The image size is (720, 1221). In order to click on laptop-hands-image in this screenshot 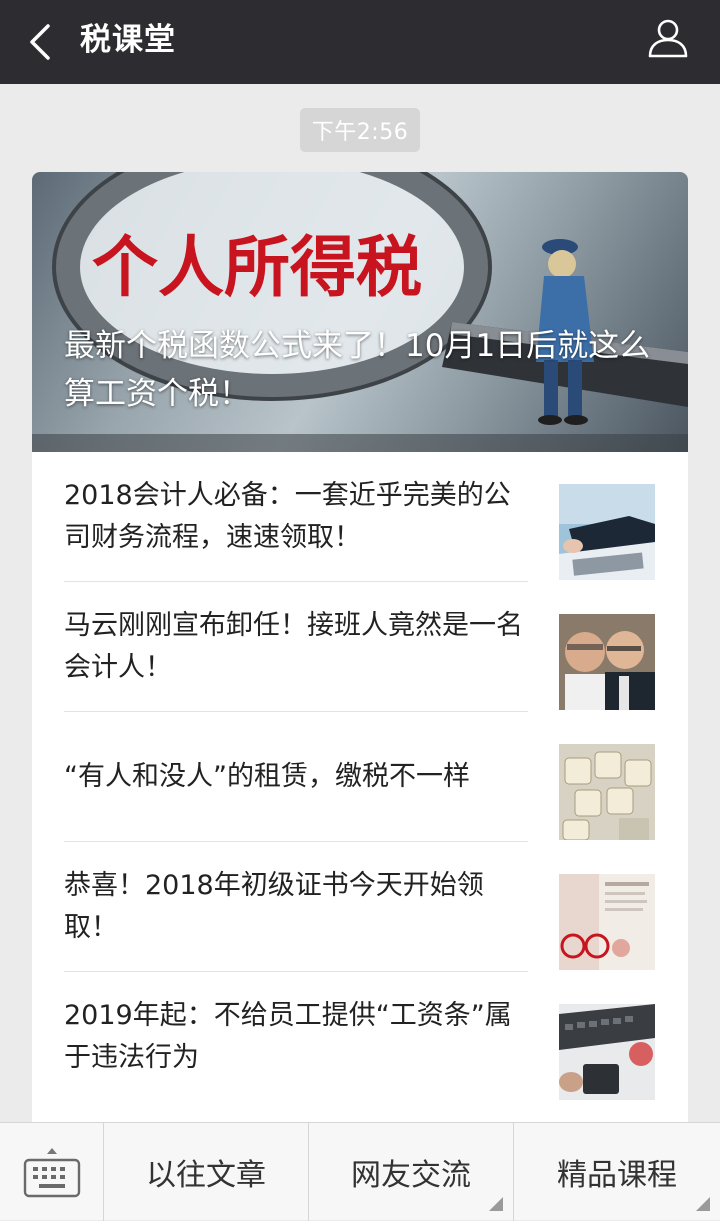, I will do `click(607, 532)`.